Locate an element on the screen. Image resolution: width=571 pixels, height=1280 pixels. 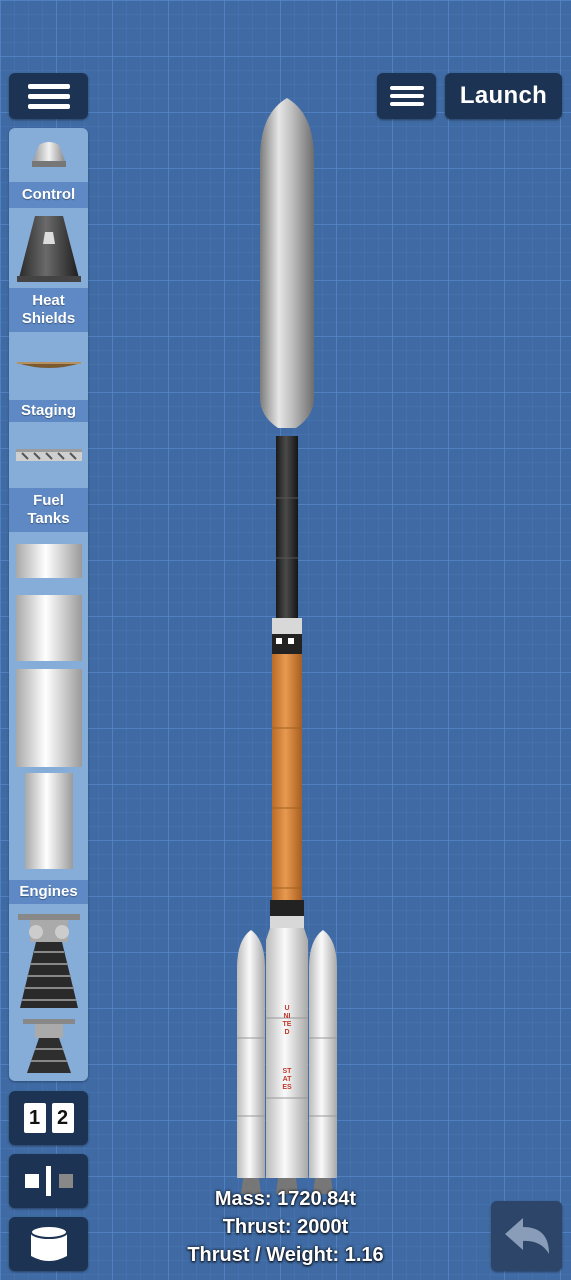
category-control: Control is located at coordinates (48, 195).